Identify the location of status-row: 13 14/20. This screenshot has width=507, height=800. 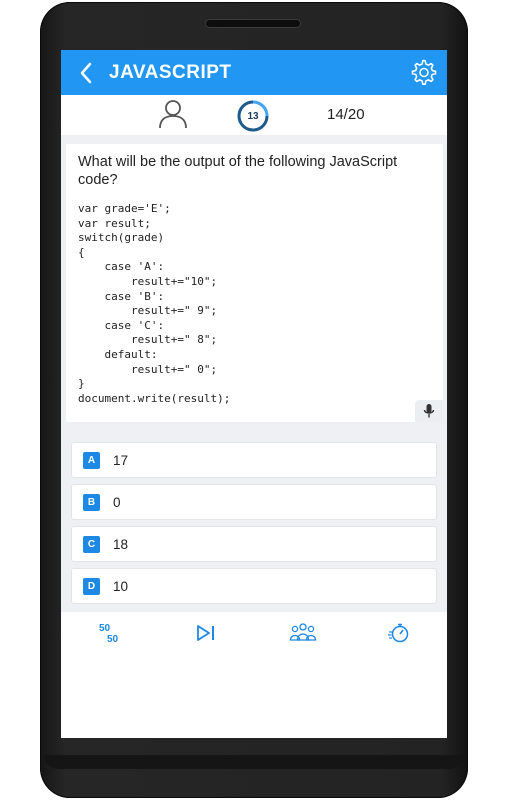
(254, 115).